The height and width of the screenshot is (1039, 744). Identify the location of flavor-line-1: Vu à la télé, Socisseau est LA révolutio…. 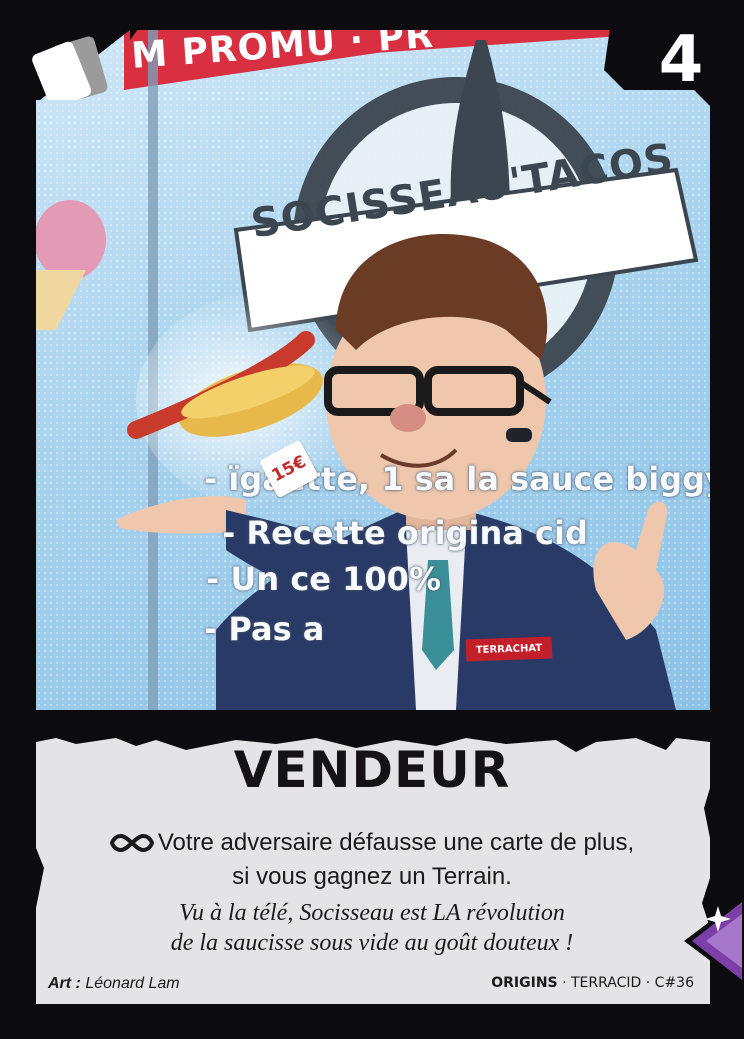
(372, 913).